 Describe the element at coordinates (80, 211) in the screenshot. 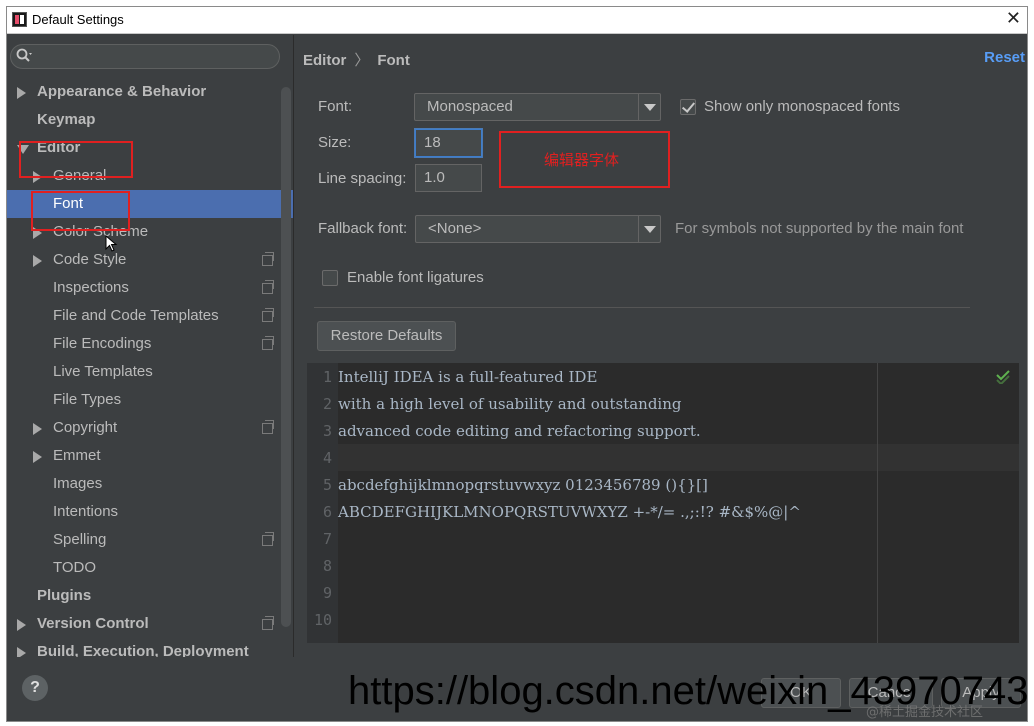

I see `annotation-box-font` at that location.